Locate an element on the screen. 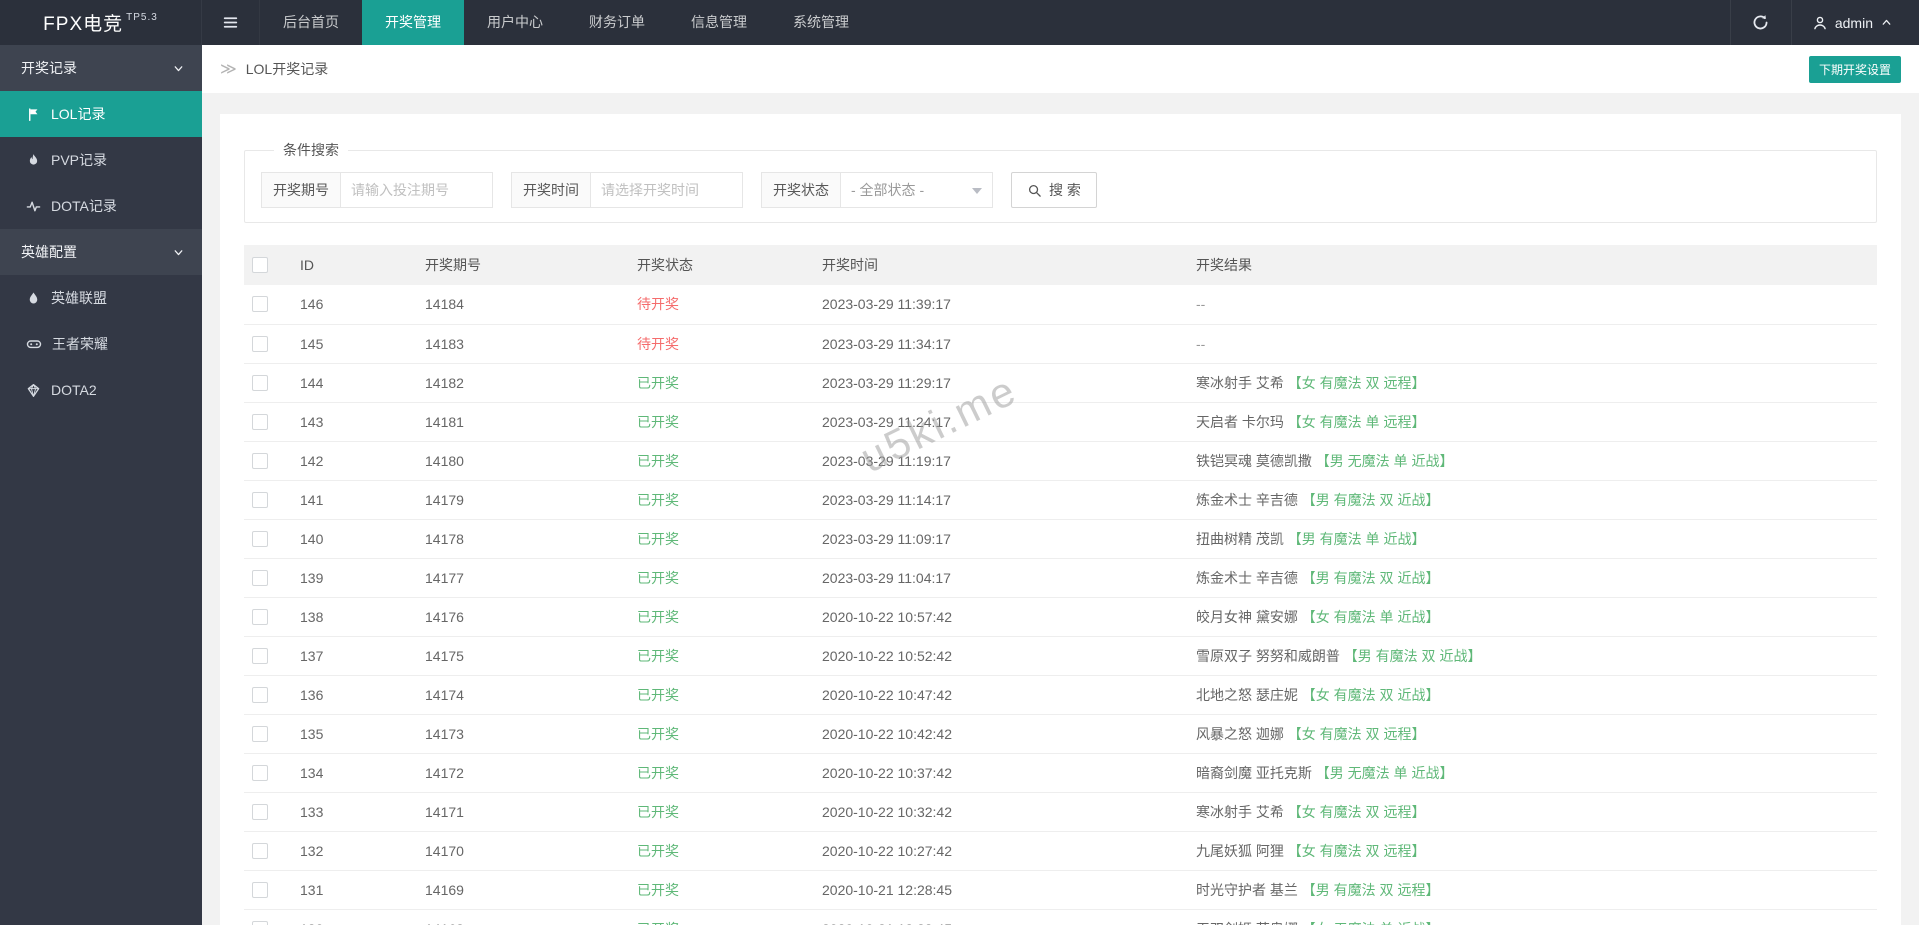 The image size is (1919, 925). nav-item-6: 系统管理 is located at coordinates (821, 22).